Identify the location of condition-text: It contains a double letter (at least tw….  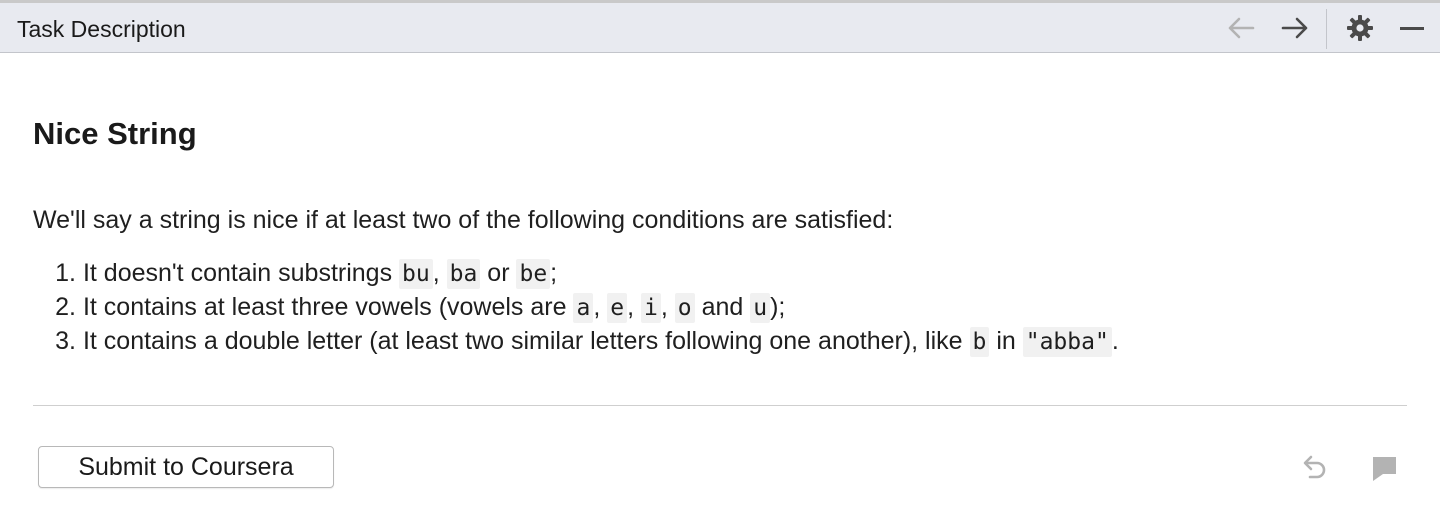
(526, 341).